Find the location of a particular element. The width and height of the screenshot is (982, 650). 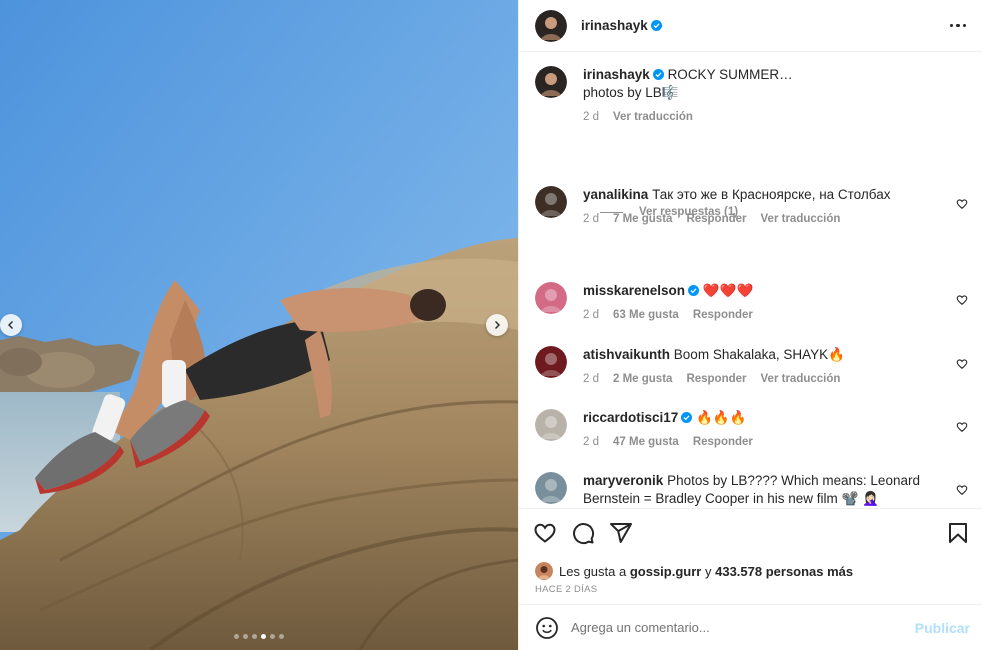

share-icon is located at coordinates (621, 532).